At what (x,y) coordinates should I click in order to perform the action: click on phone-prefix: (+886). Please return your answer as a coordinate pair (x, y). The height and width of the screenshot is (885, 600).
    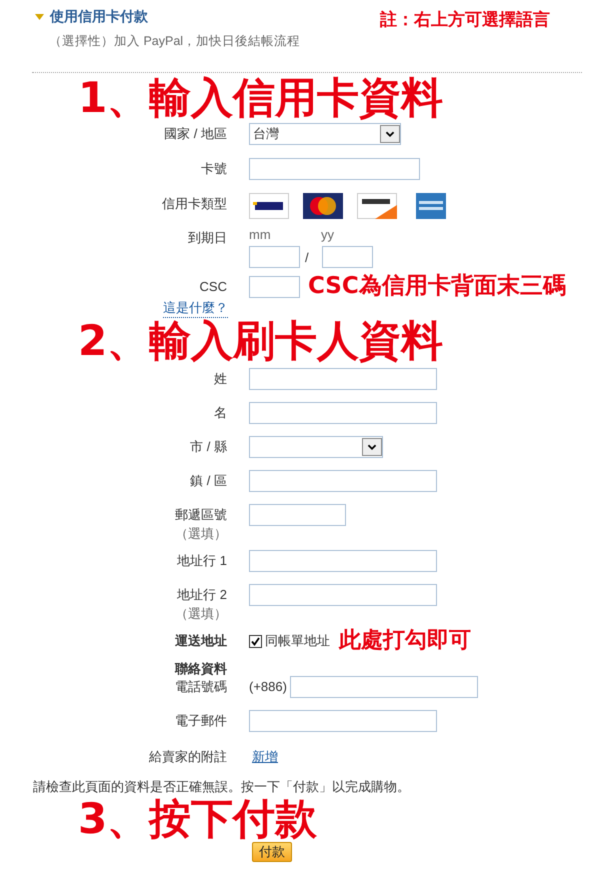
    Looking at the image, I should click on (268, 687).